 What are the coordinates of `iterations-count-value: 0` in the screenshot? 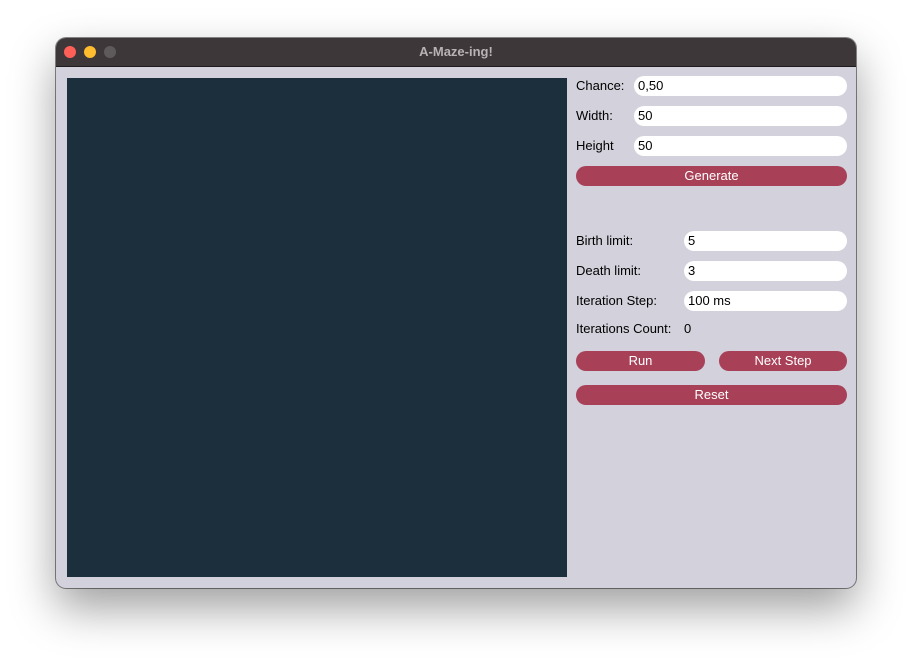 It's located at (688, 328).